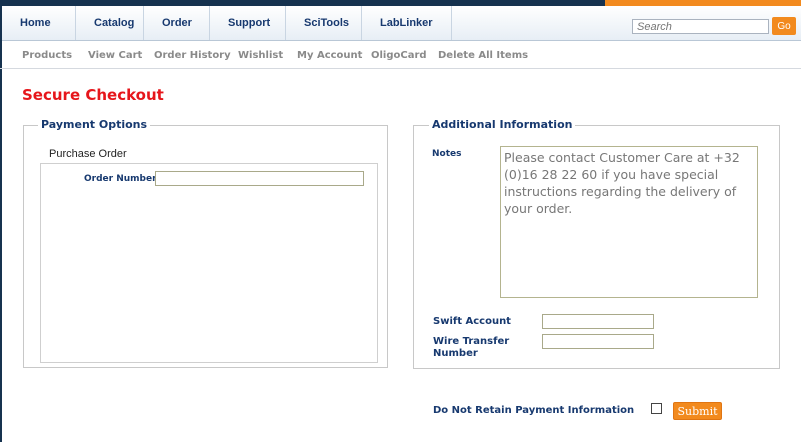 This screenshot has height=442, width=801. I want to click on notes-label: Notes, so click(447, 154).